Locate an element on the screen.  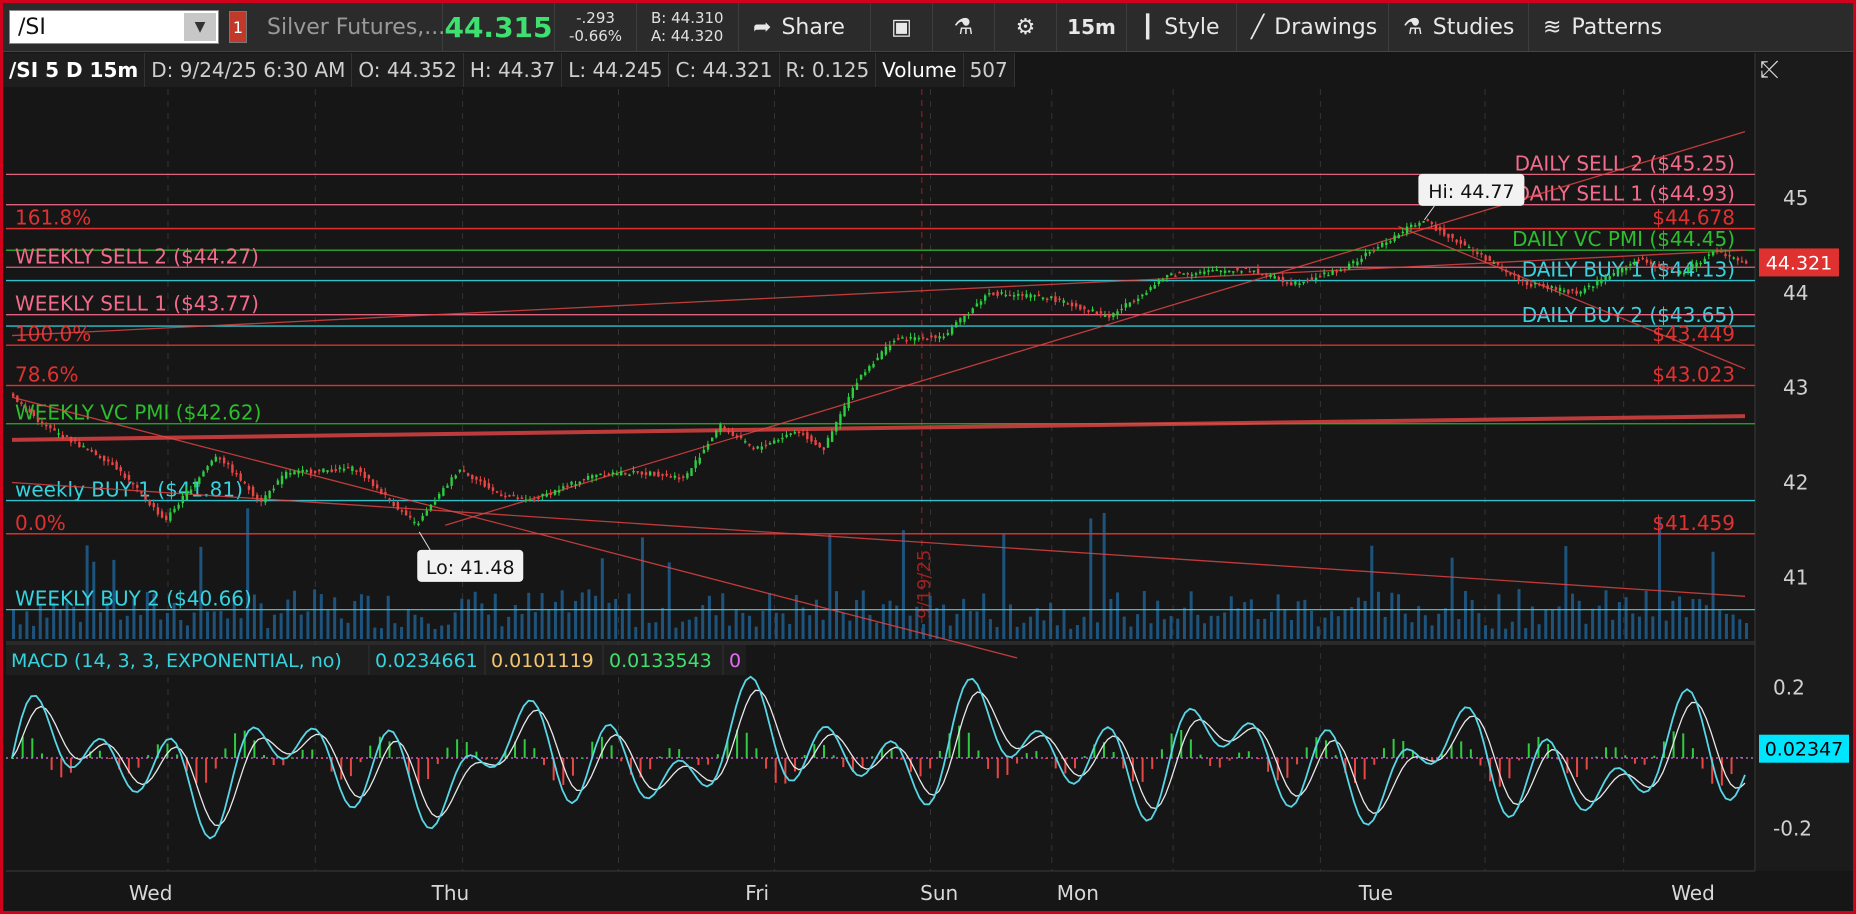
chart-panel-icon: ▣ is located at coordinates (901, 27).